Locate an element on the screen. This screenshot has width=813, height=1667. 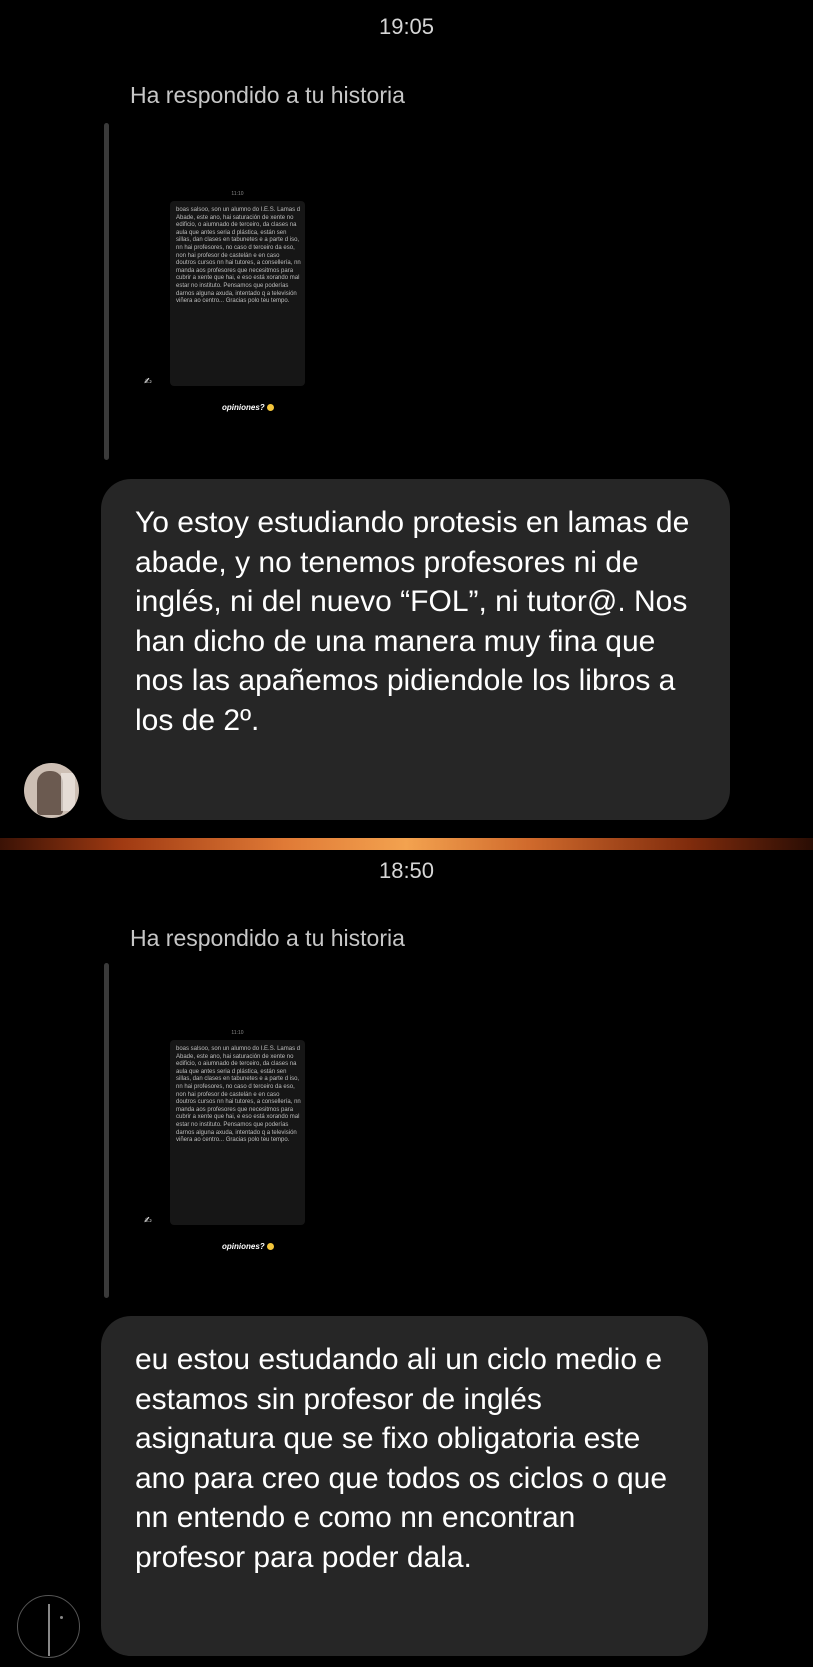
avatar-photo-figure is located at coordinates (50, 793).